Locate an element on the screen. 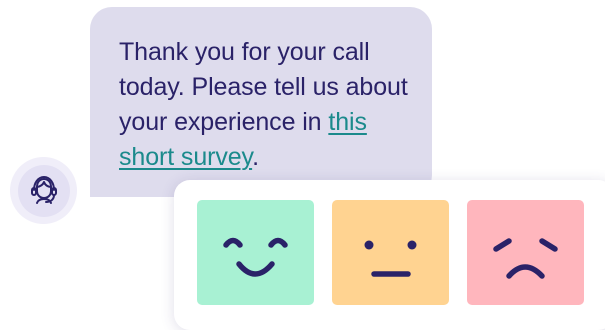  headset-agent-icon is located at coordinates (43, 189).